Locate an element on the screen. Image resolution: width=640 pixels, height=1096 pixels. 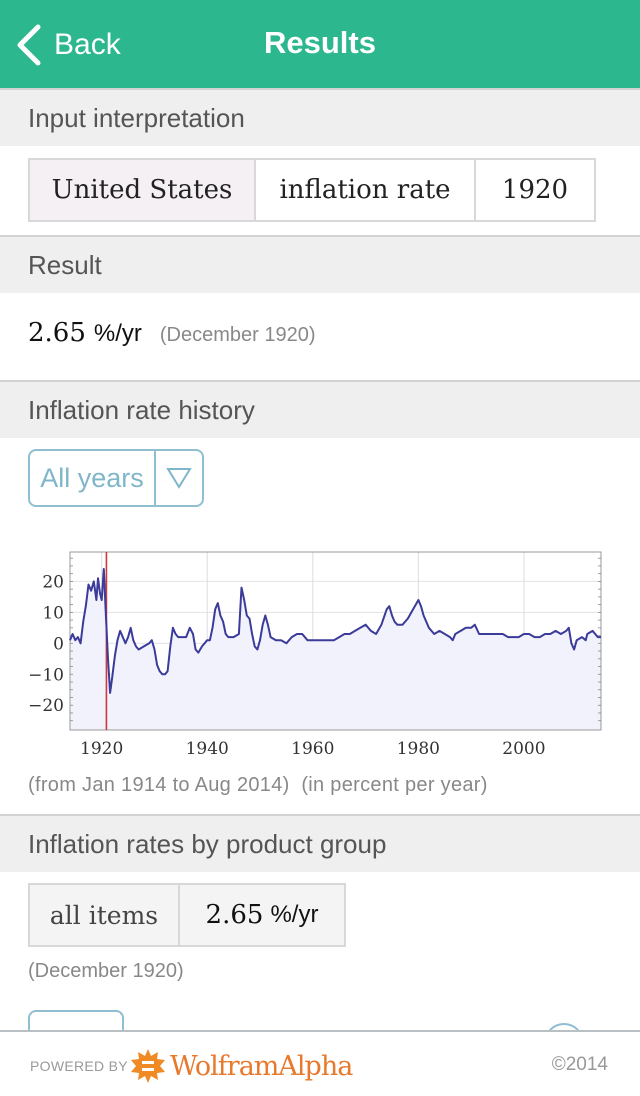
triangle-down-icon is located at coordinates (179, 478).